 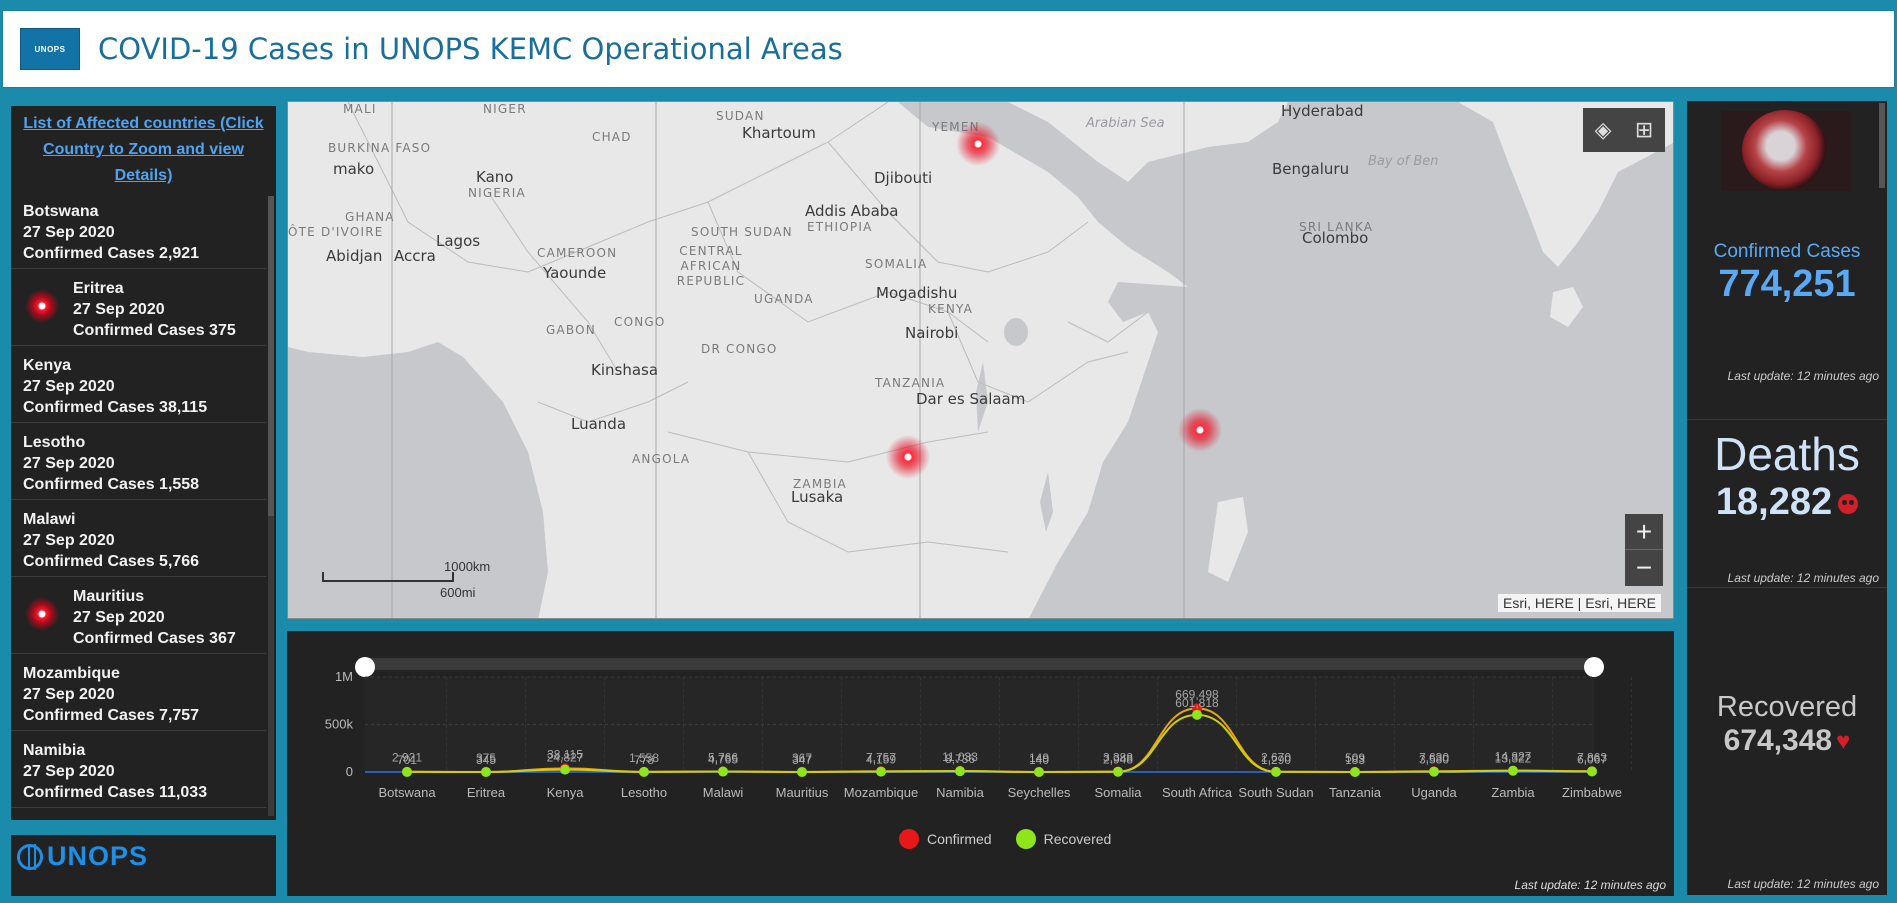 I want to click on list-scrollbar, so click(x=271, y=506).